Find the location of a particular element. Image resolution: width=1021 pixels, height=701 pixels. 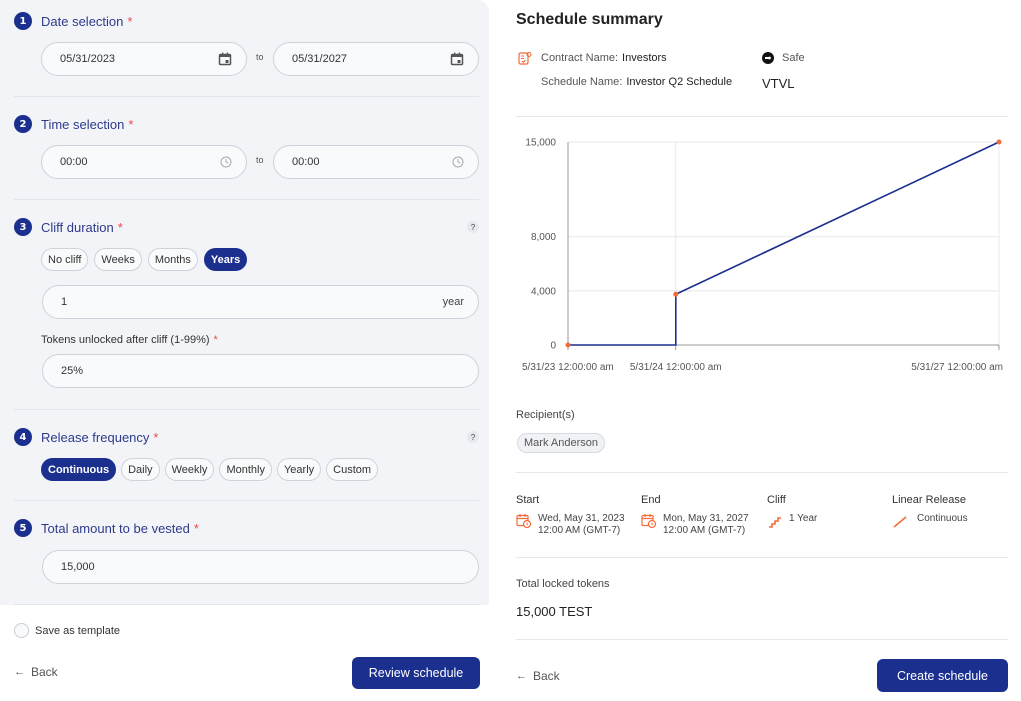

frequency-option-continuous: Continuous is located at coordinates (79, 469).